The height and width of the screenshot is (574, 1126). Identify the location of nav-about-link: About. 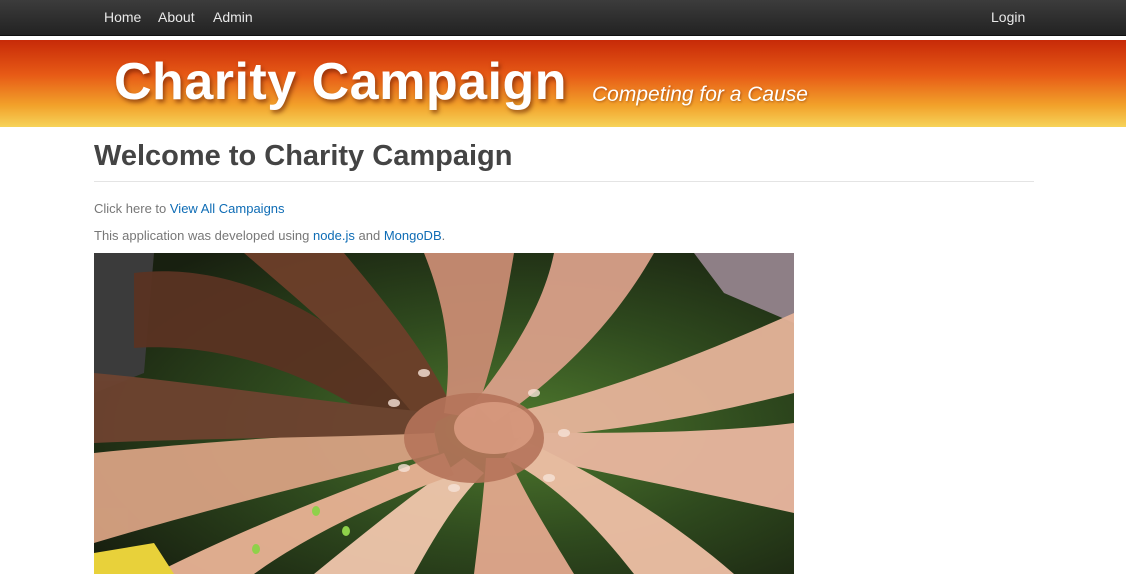
(176, 17).